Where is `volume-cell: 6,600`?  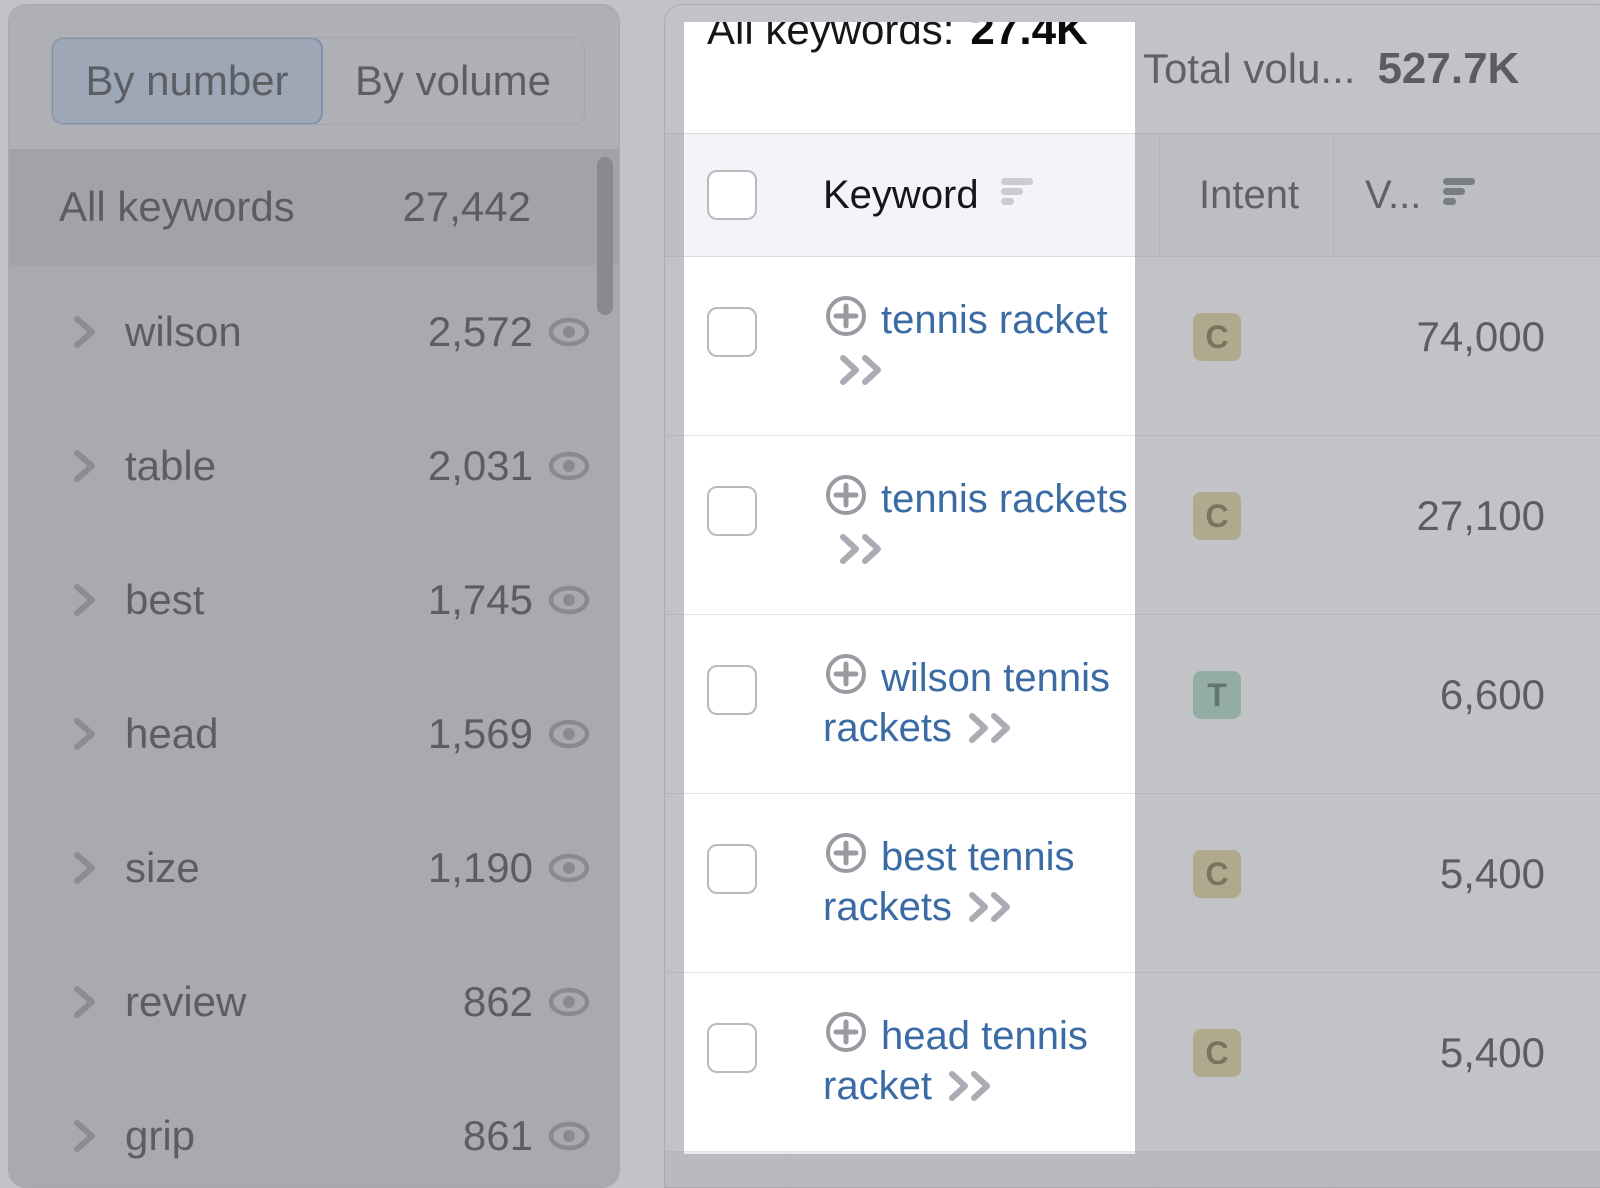
volume-cell: 6,600 is located at coordinates (1492, 694).